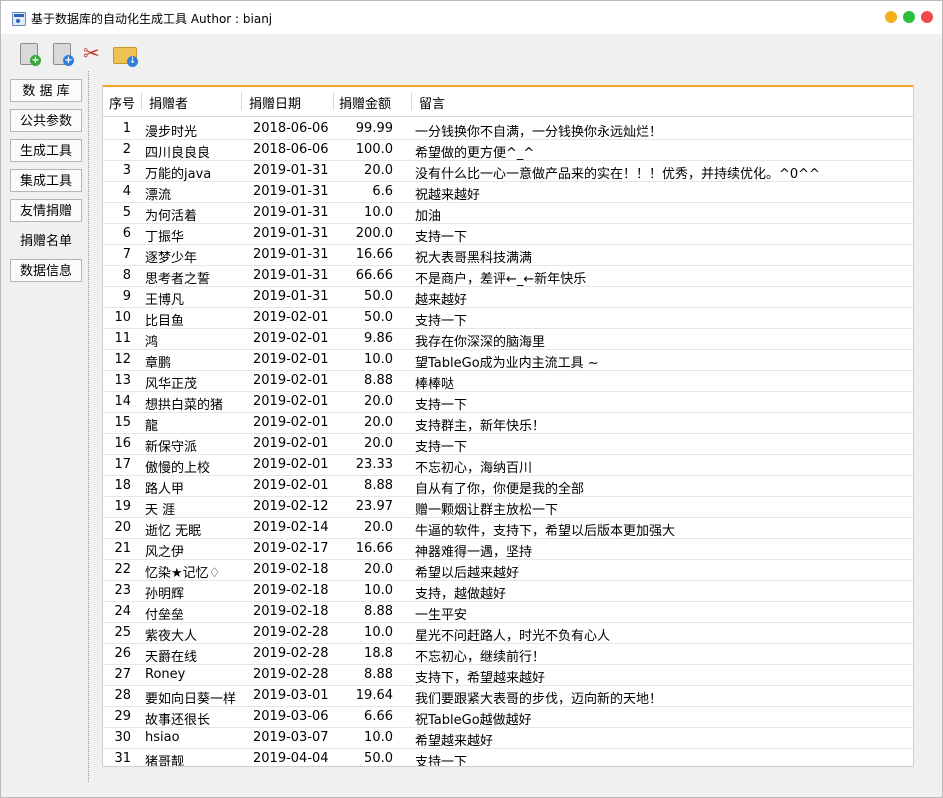  I want to click on cell-message: 不是商户，差评←_←新年快乐, so click(501, 279).